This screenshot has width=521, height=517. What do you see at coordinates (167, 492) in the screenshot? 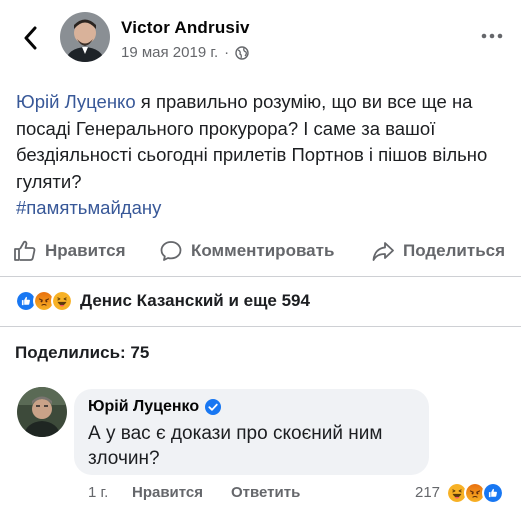
I see `comment-like-button: Нравится` at bounding box center [167, 492].